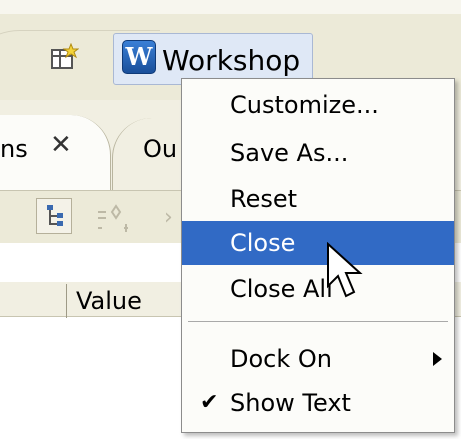  I want to click on open-perspective-button, so click(64, 57).